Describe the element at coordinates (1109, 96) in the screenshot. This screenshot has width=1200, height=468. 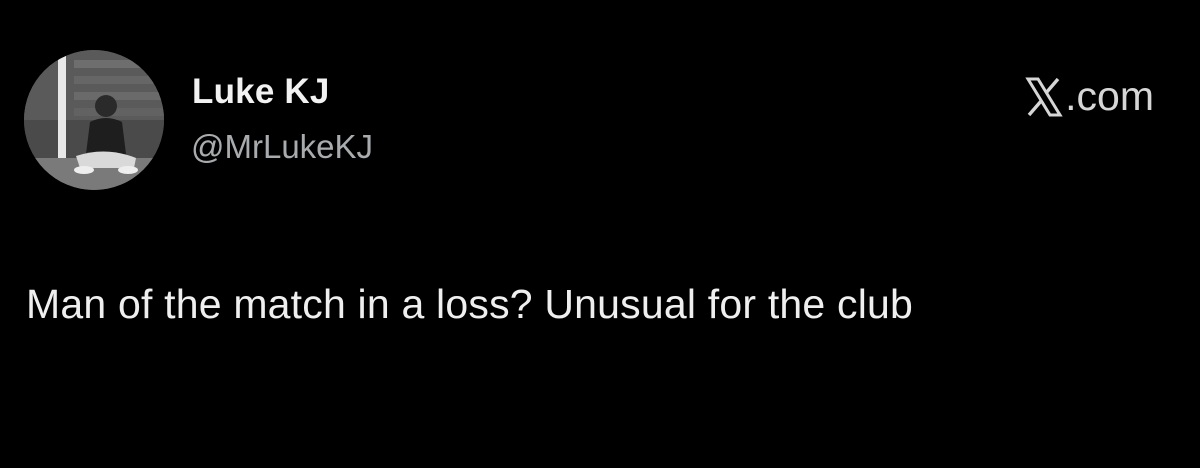
I see `brand-label: .com` at that location.